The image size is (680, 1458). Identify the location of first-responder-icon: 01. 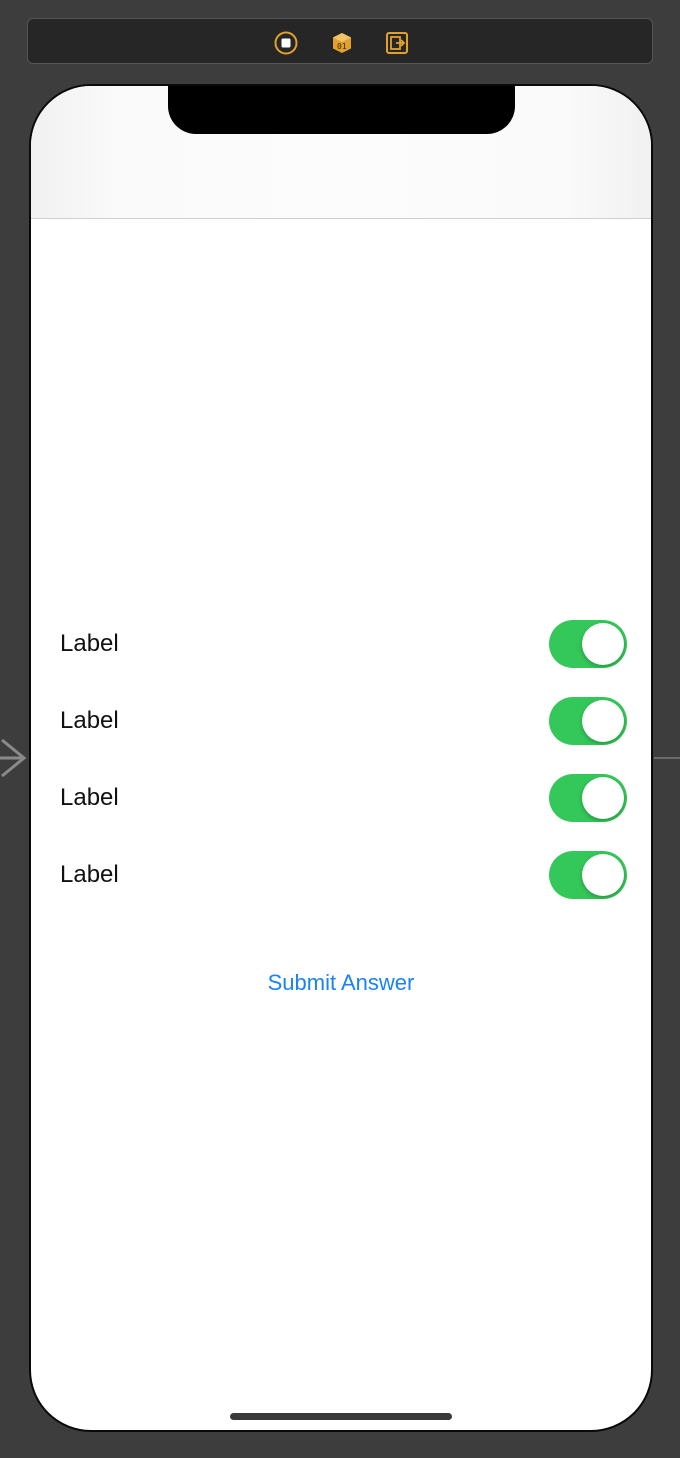
(342, 43).